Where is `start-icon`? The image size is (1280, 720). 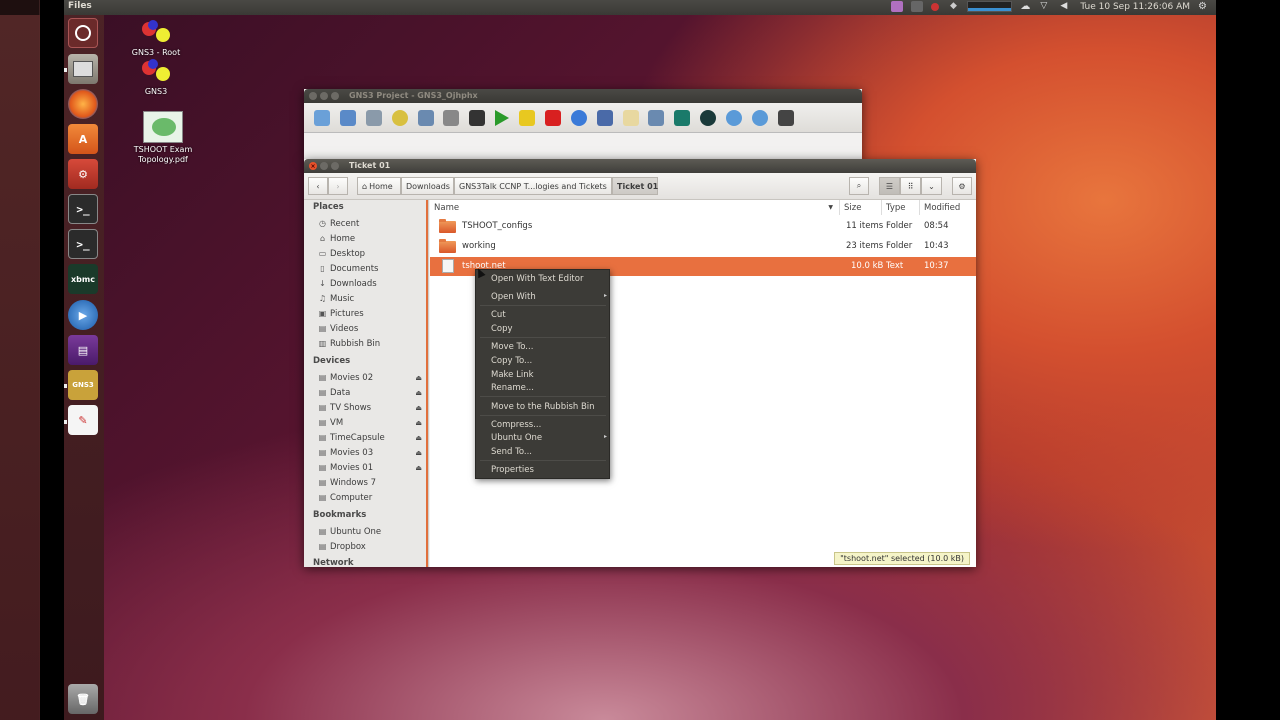
start-icon is located at coordinates (502, 118).